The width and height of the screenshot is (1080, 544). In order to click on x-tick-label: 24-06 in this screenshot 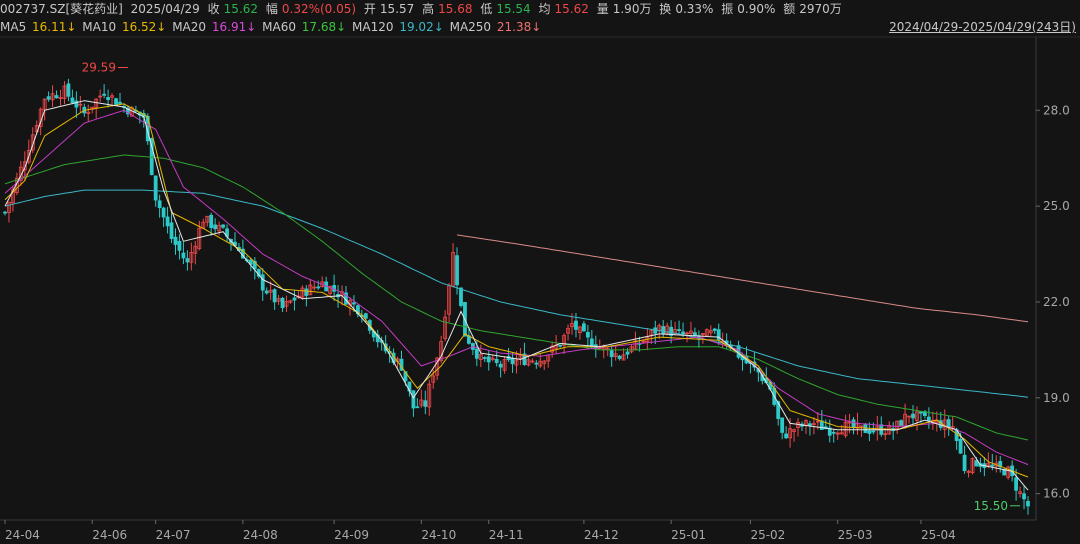, I will do `click(109, 535)`.